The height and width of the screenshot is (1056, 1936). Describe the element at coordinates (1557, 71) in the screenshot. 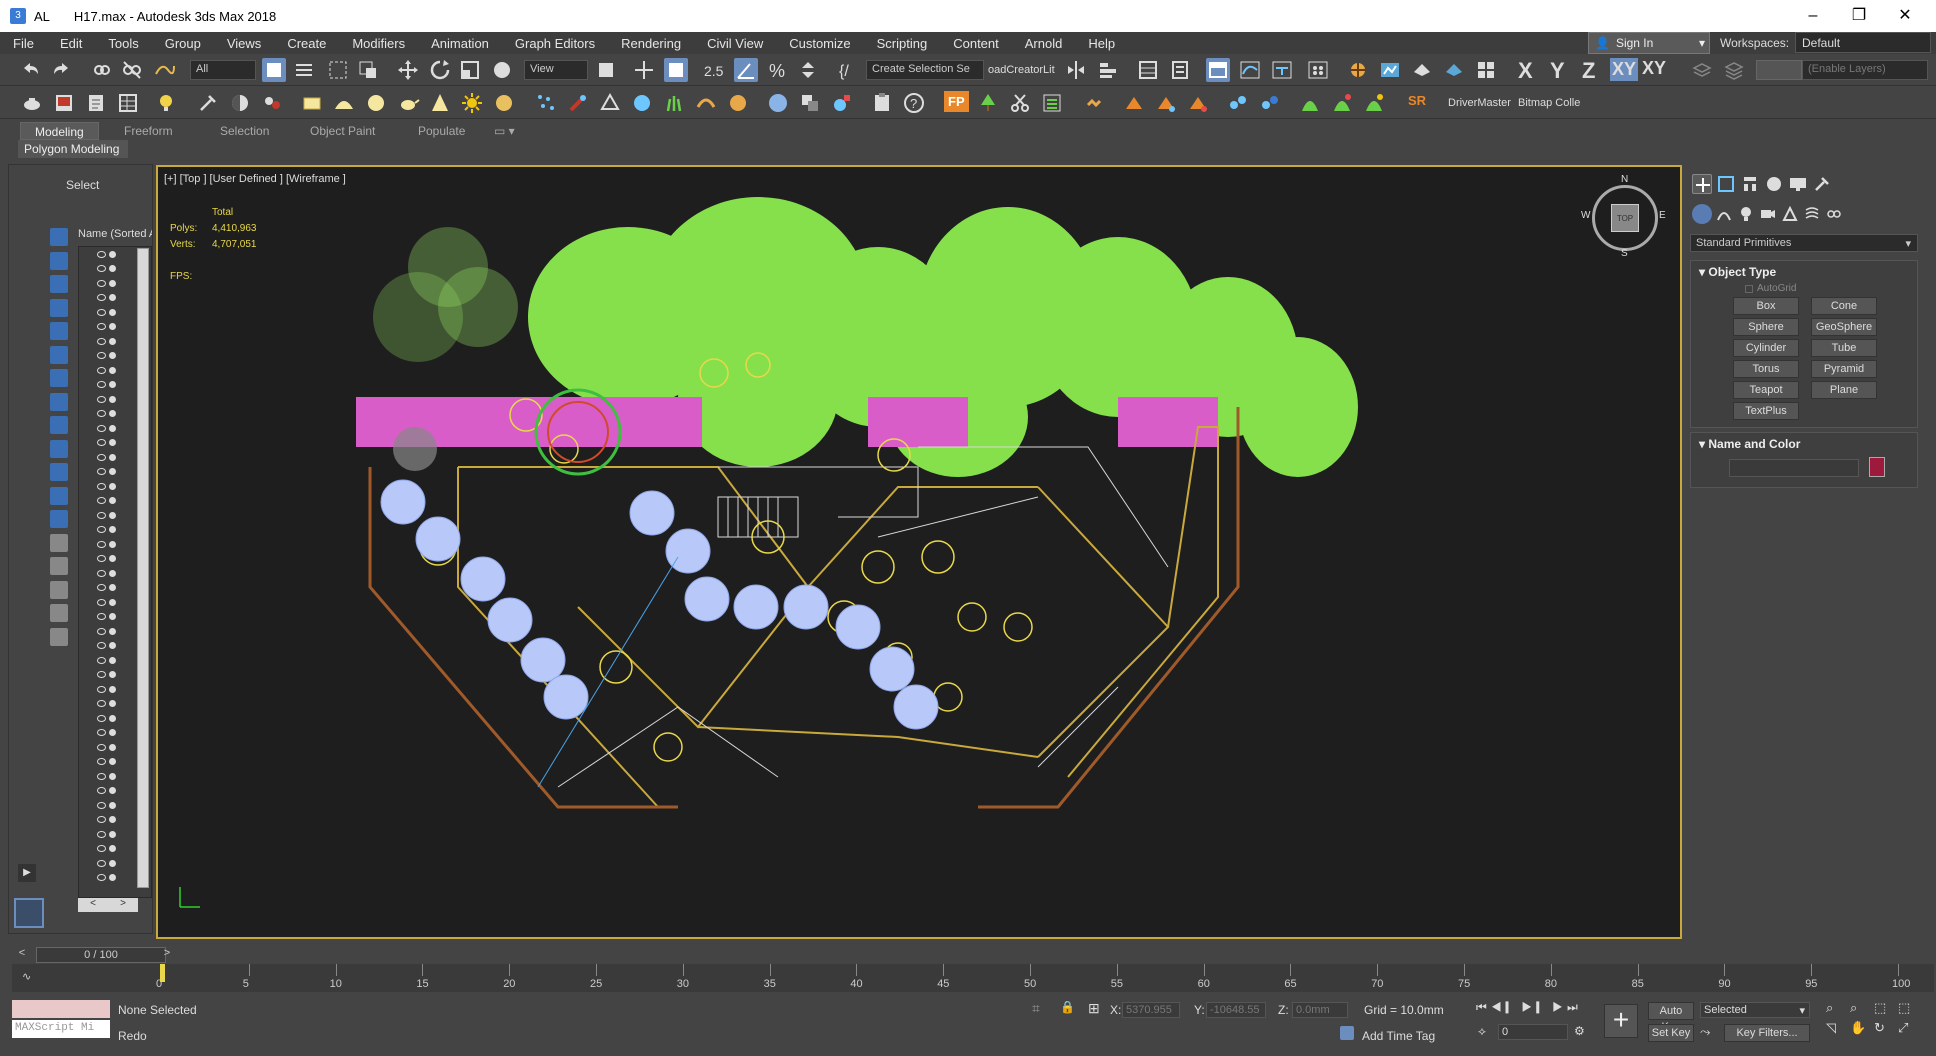

I see `axis-y-button: Y` at that location.